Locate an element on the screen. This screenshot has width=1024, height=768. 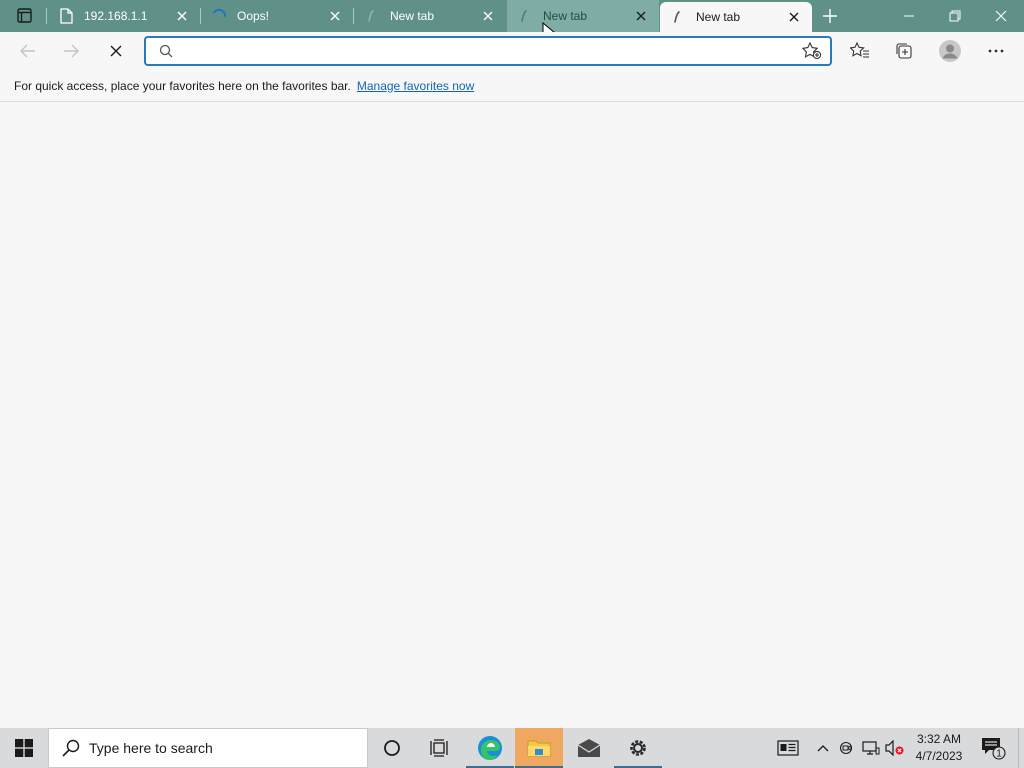
stop-icon is located at coordinates (116, 51).